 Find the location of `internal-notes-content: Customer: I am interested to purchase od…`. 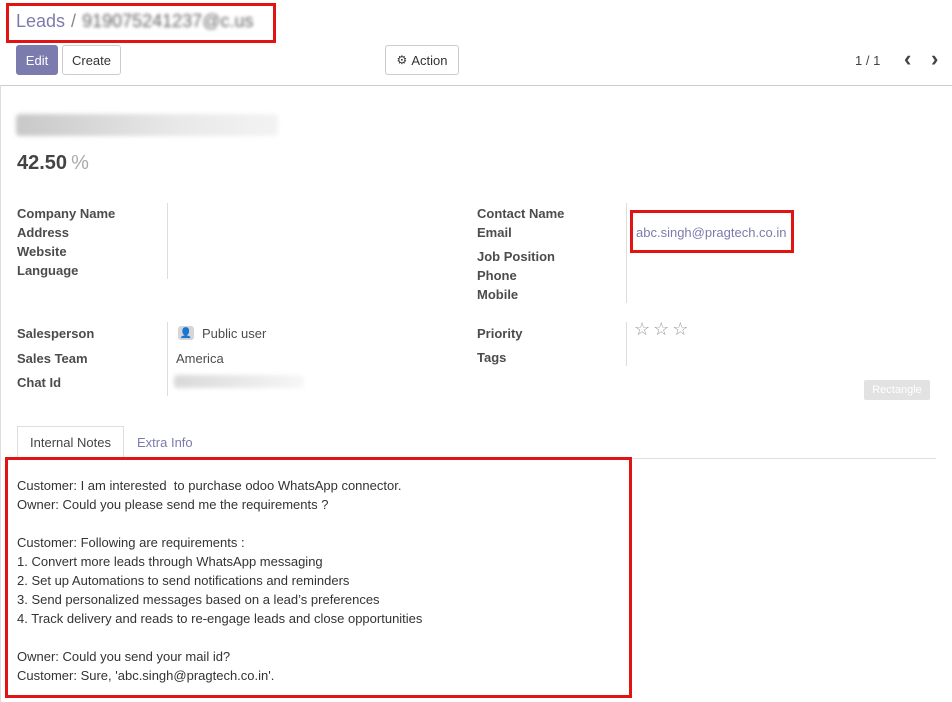

internal-notes-content: Customer: I am interested to purchase od… is located at coordinates (219, 580).